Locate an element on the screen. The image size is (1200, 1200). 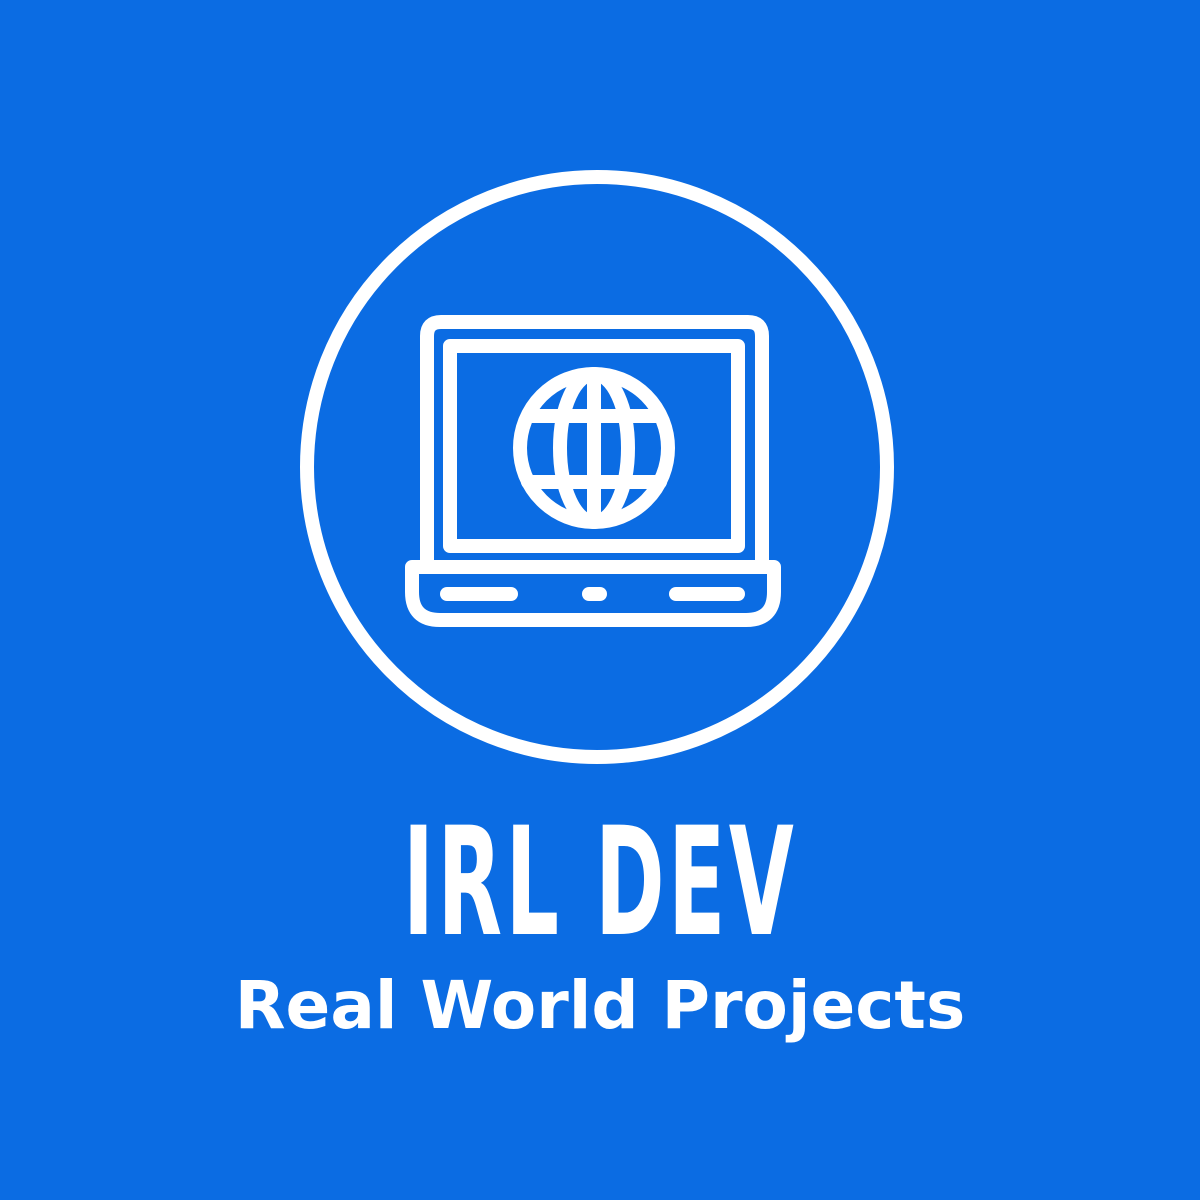
logo-title: IRL DEV is located at coordinates (600, 883).